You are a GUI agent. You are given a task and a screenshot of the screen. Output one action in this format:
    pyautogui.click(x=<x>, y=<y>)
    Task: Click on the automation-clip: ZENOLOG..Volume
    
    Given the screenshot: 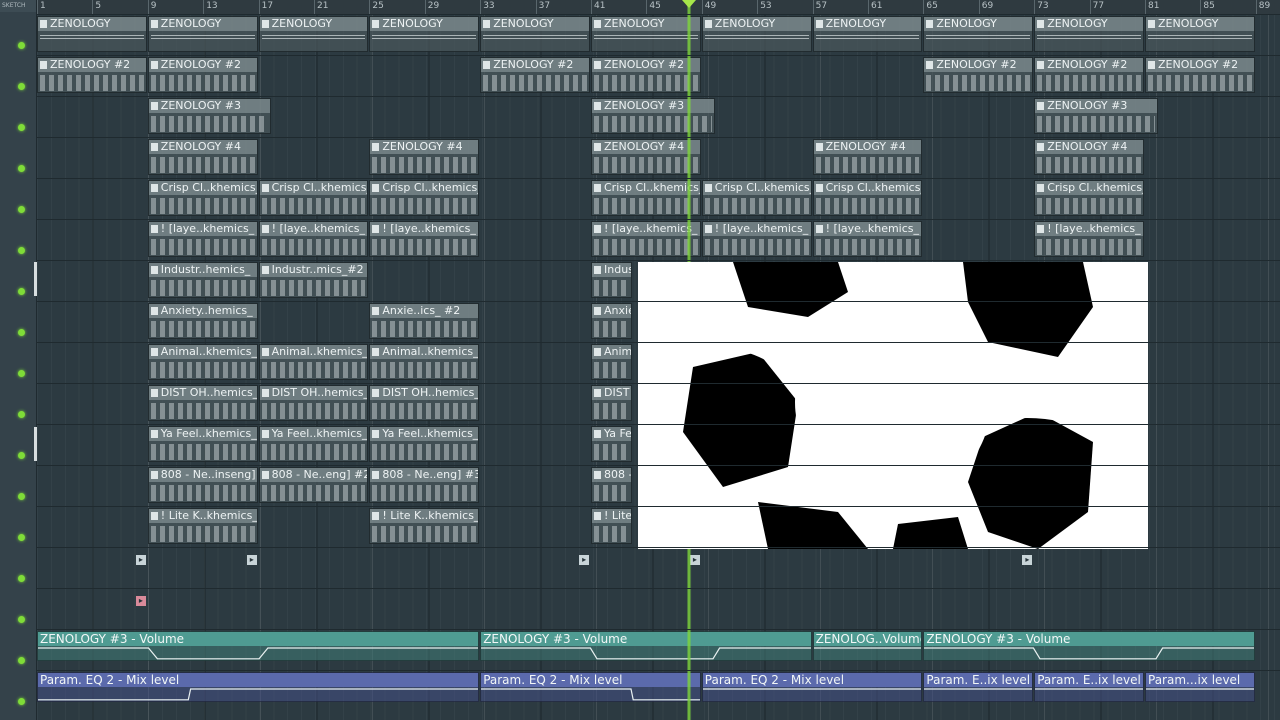 What is the action you would take?
    pyautogui.click(x=867, y=646)
    